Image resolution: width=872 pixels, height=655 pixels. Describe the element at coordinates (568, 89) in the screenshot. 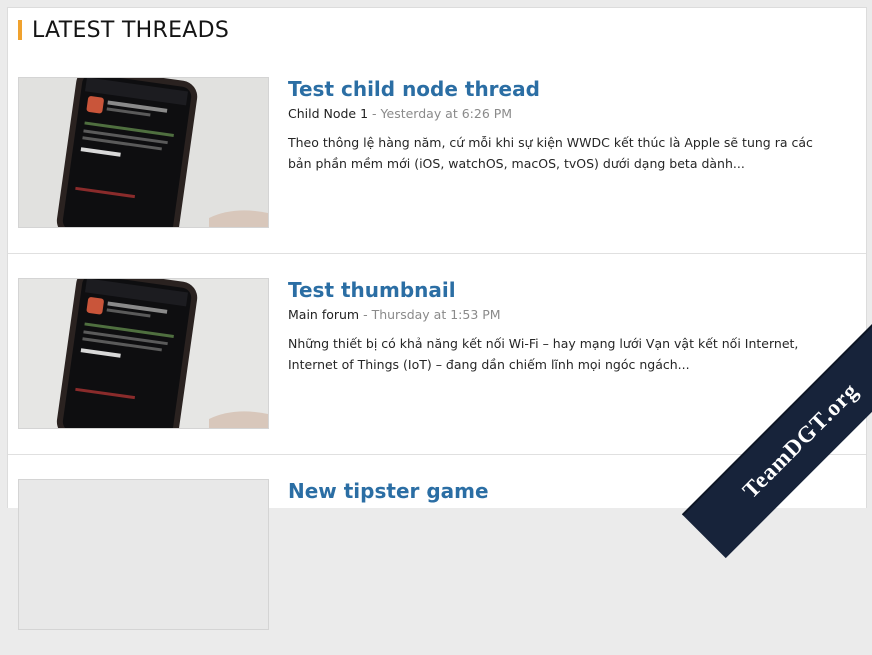

I see `thread-title-link: Test child node thread` at that location.